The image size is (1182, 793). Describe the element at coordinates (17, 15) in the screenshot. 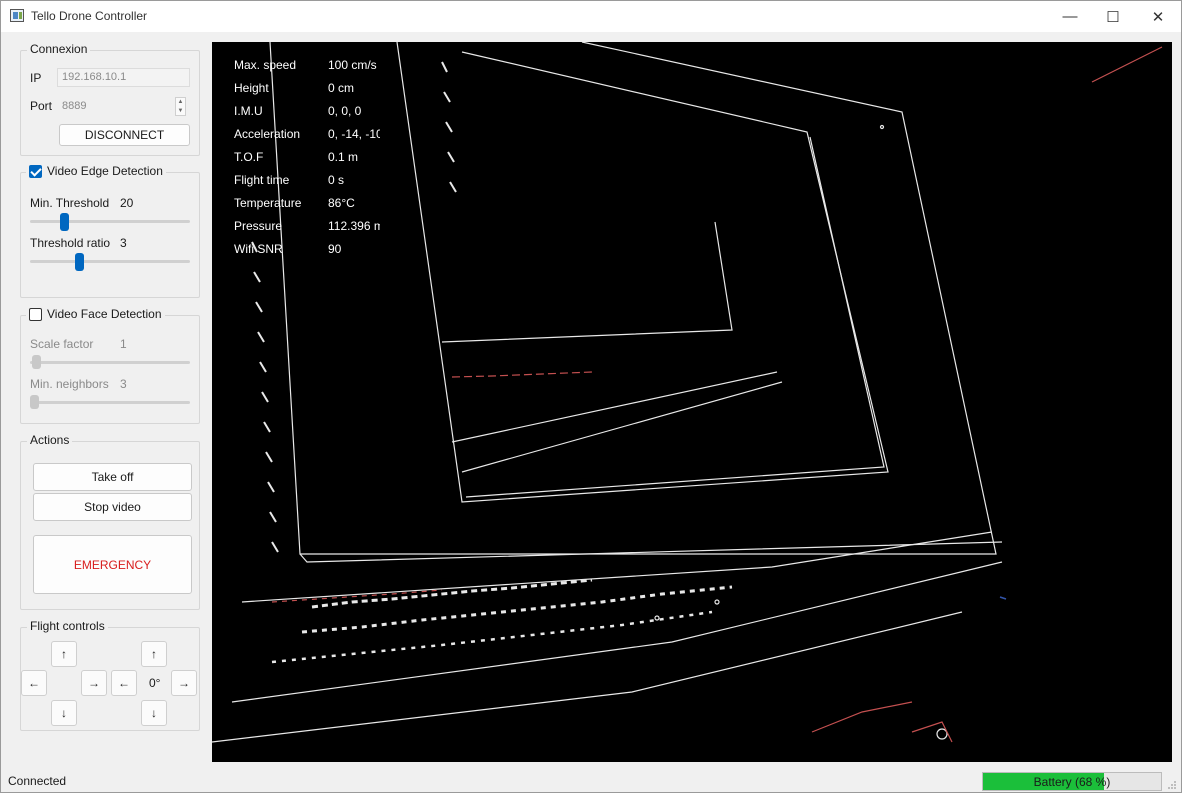

I see `app-icon` at that location.